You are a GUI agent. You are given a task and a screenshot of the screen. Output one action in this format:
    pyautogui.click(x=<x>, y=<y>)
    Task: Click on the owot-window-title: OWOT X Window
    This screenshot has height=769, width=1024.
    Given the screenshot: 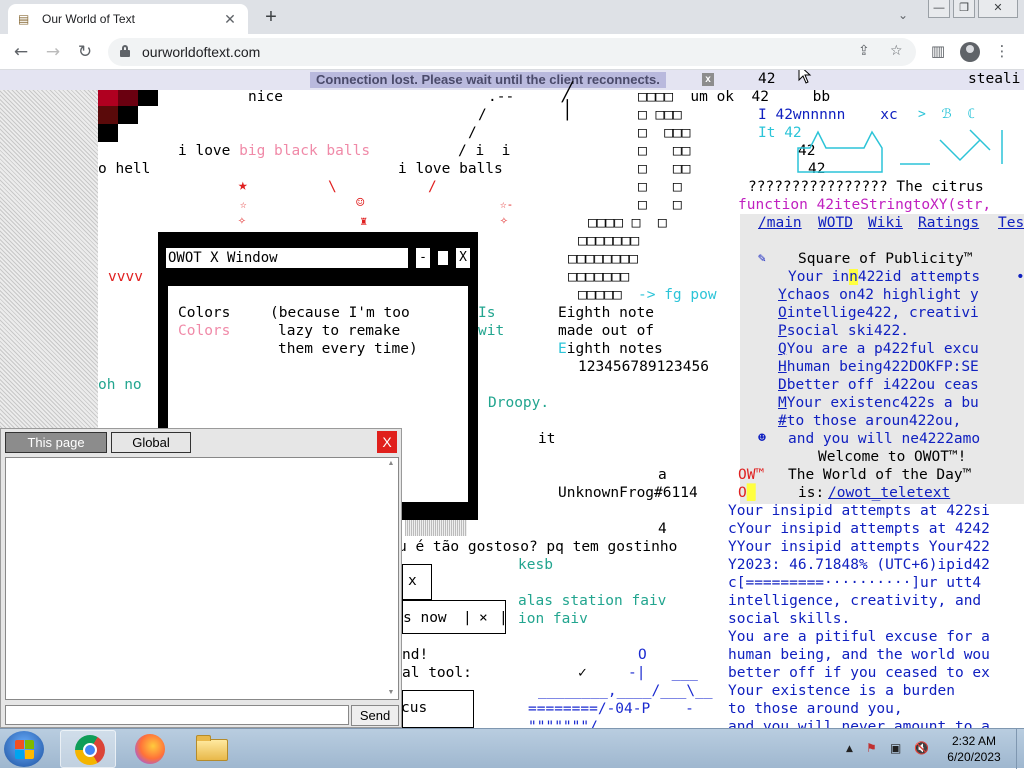 What is the action you would take?
    pyautogui.click(x=287, y=258)
    